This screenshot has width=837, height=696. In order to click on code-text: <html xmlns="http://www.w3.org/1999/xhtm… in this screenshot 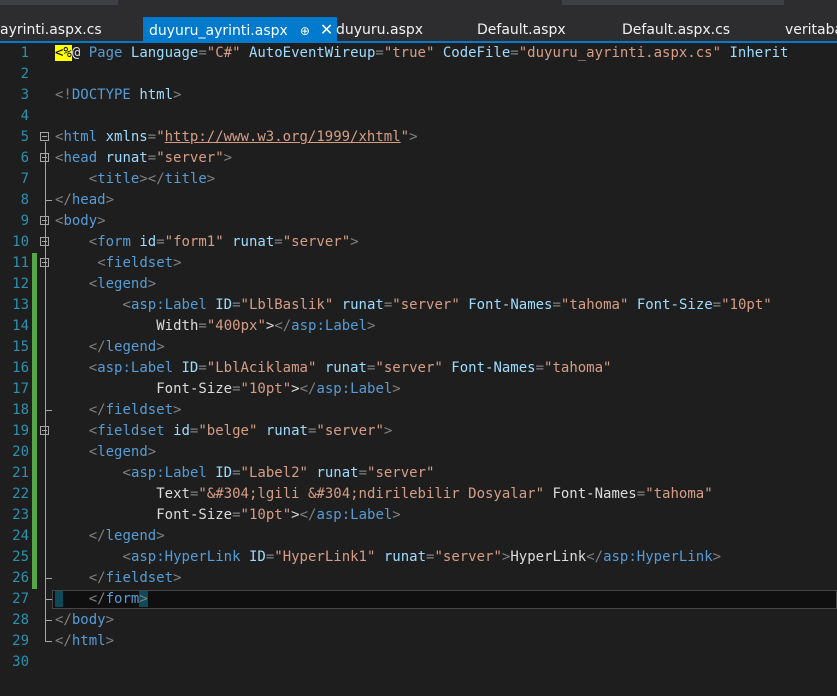, I will do `click(236, 137)`.